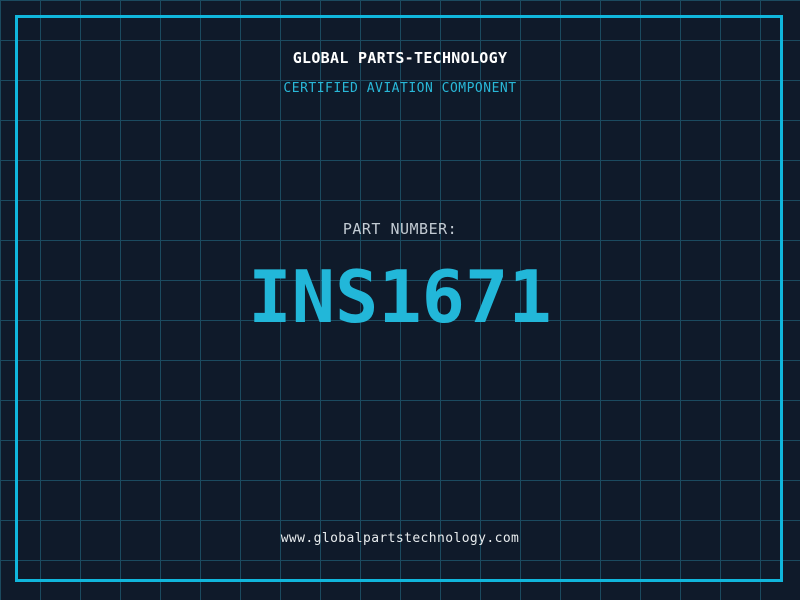 The width and height of the screenshot is (800, 600). What do you see at coordinates (400, 88) in the screenshot?
I see `brand-subtitle: CERTIFIED AVIATION COMPONENT` at bounding box center [400, 88].